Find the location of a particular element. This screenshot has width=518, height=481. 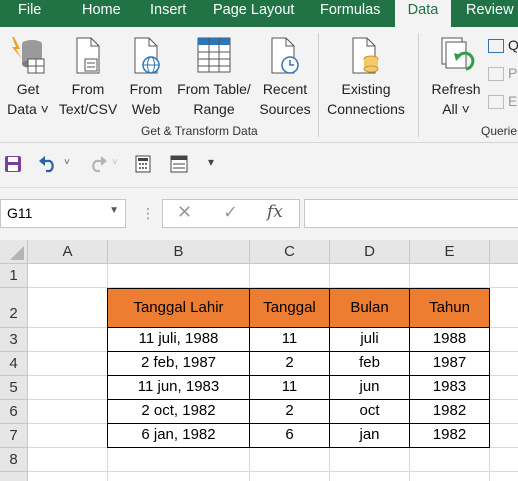

table-cell: 1987 is located at coordinates (449, 363).